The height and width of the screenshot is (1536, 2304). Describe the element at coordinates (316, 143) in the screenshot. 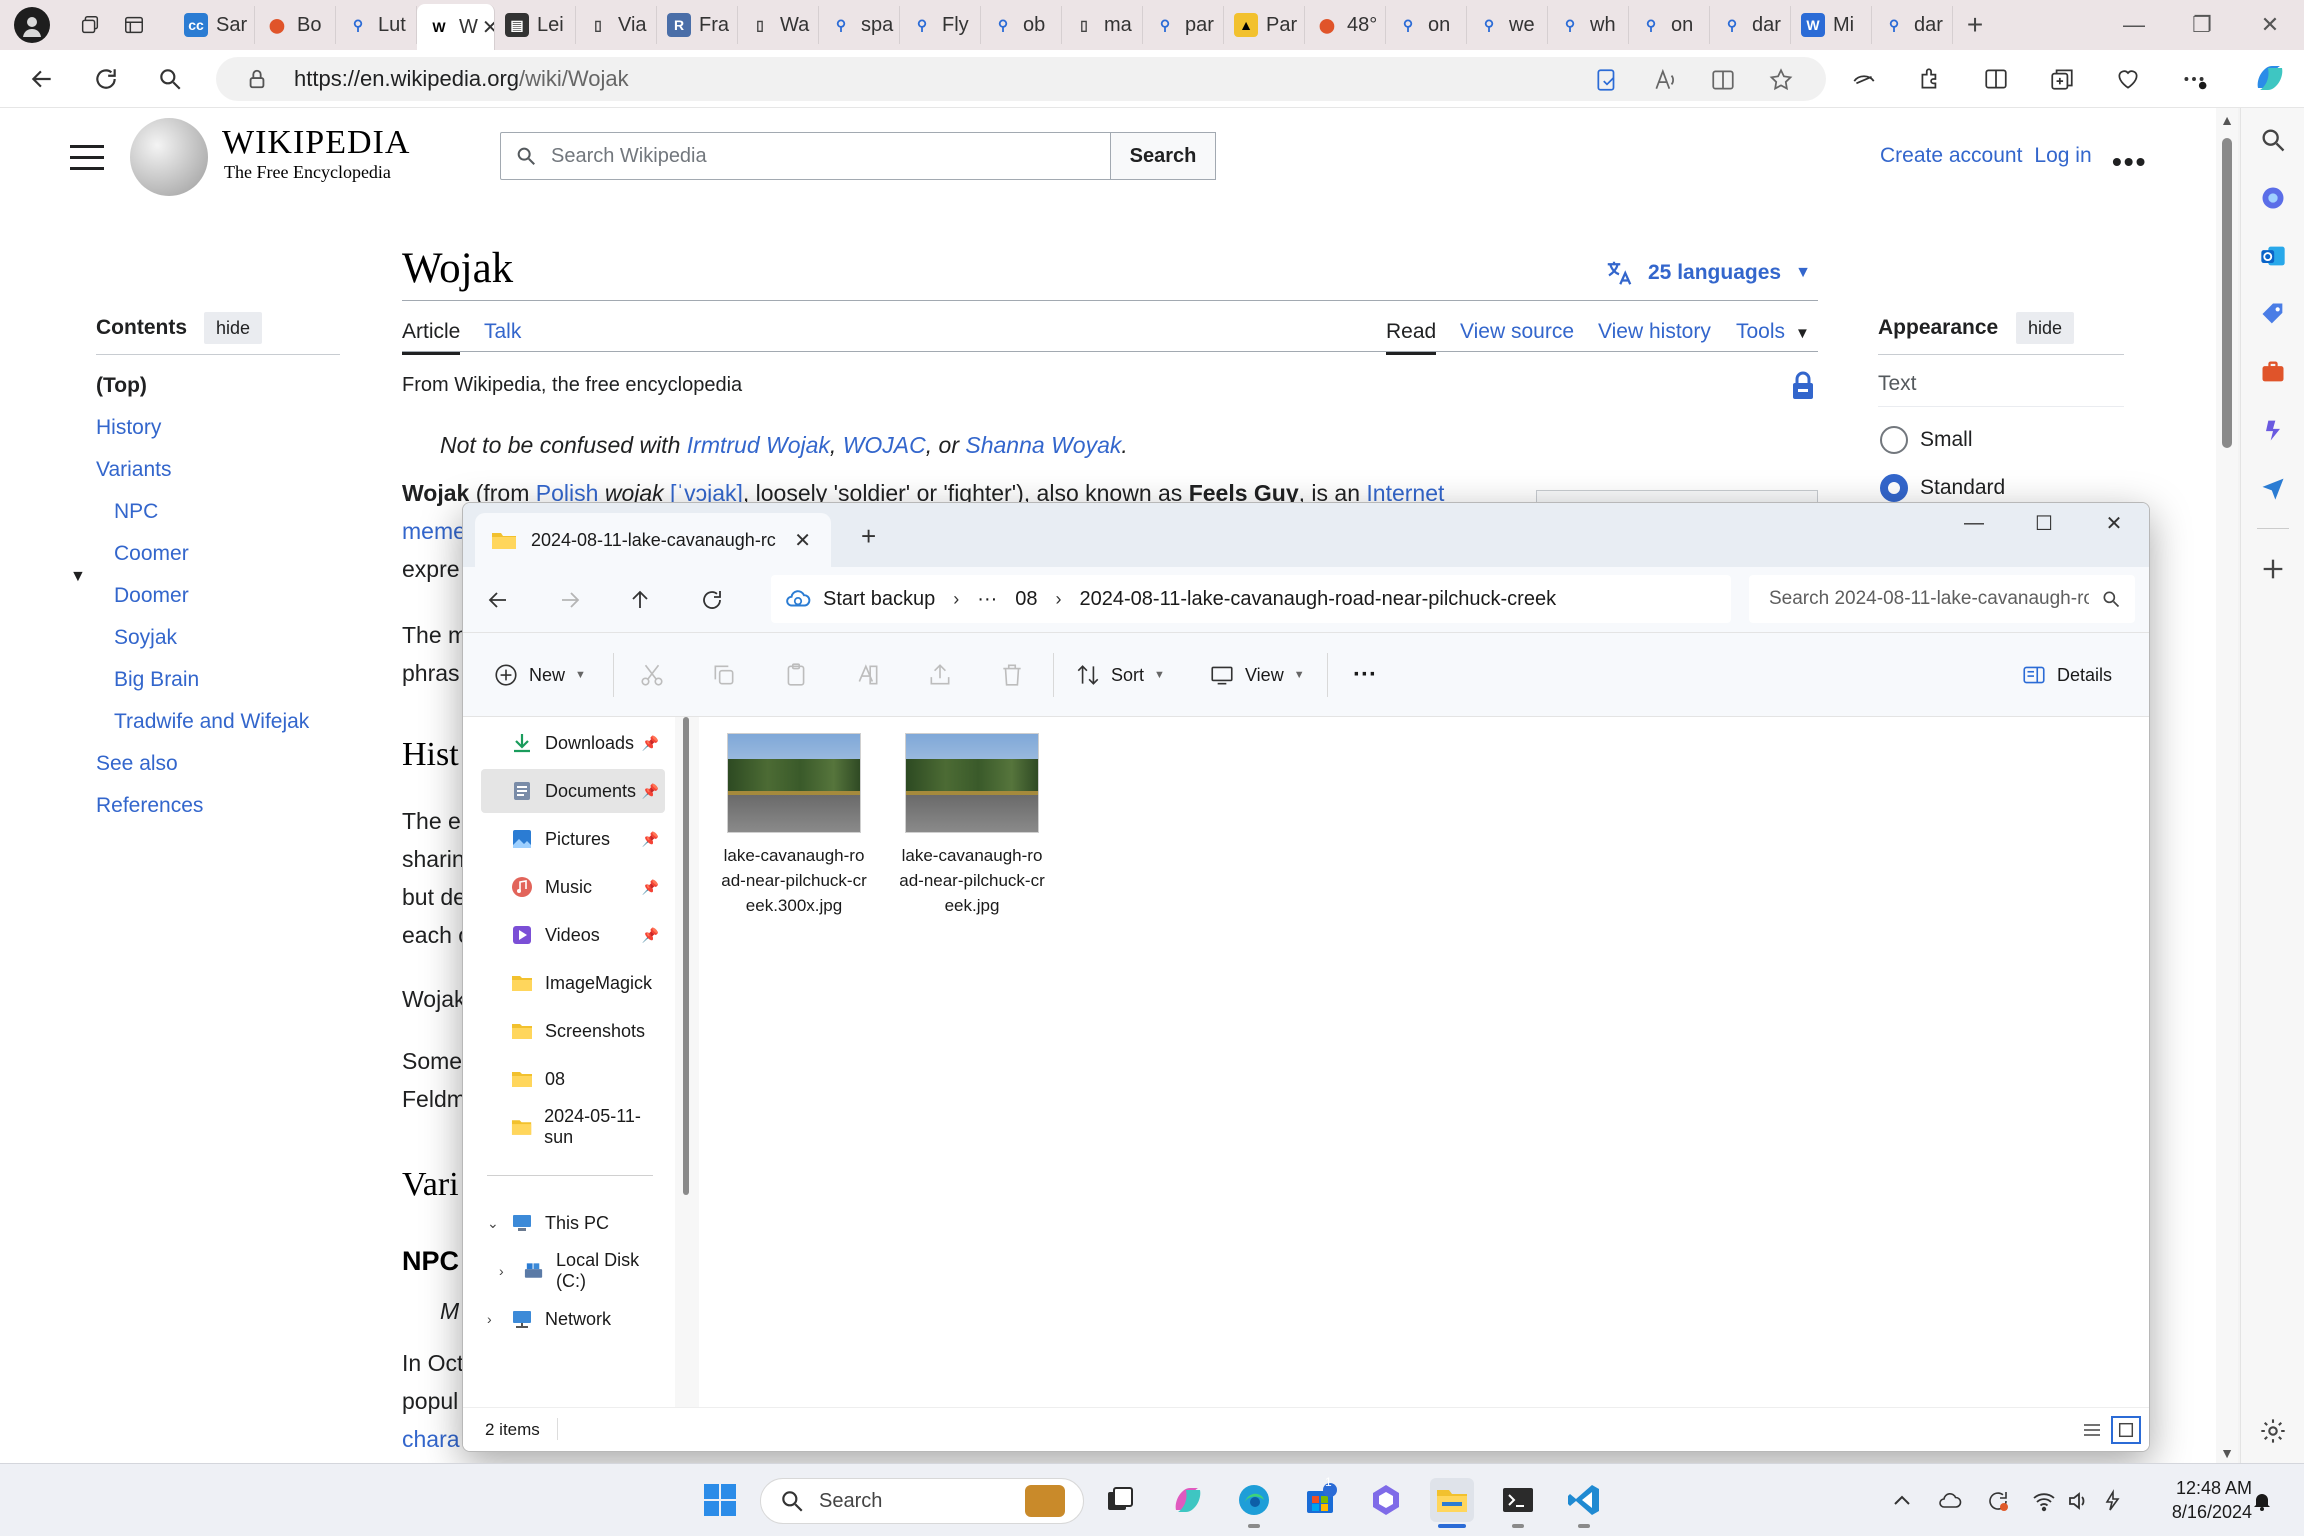

I see `wikipedia-wordmark: WIKIPEDIA` at that location.